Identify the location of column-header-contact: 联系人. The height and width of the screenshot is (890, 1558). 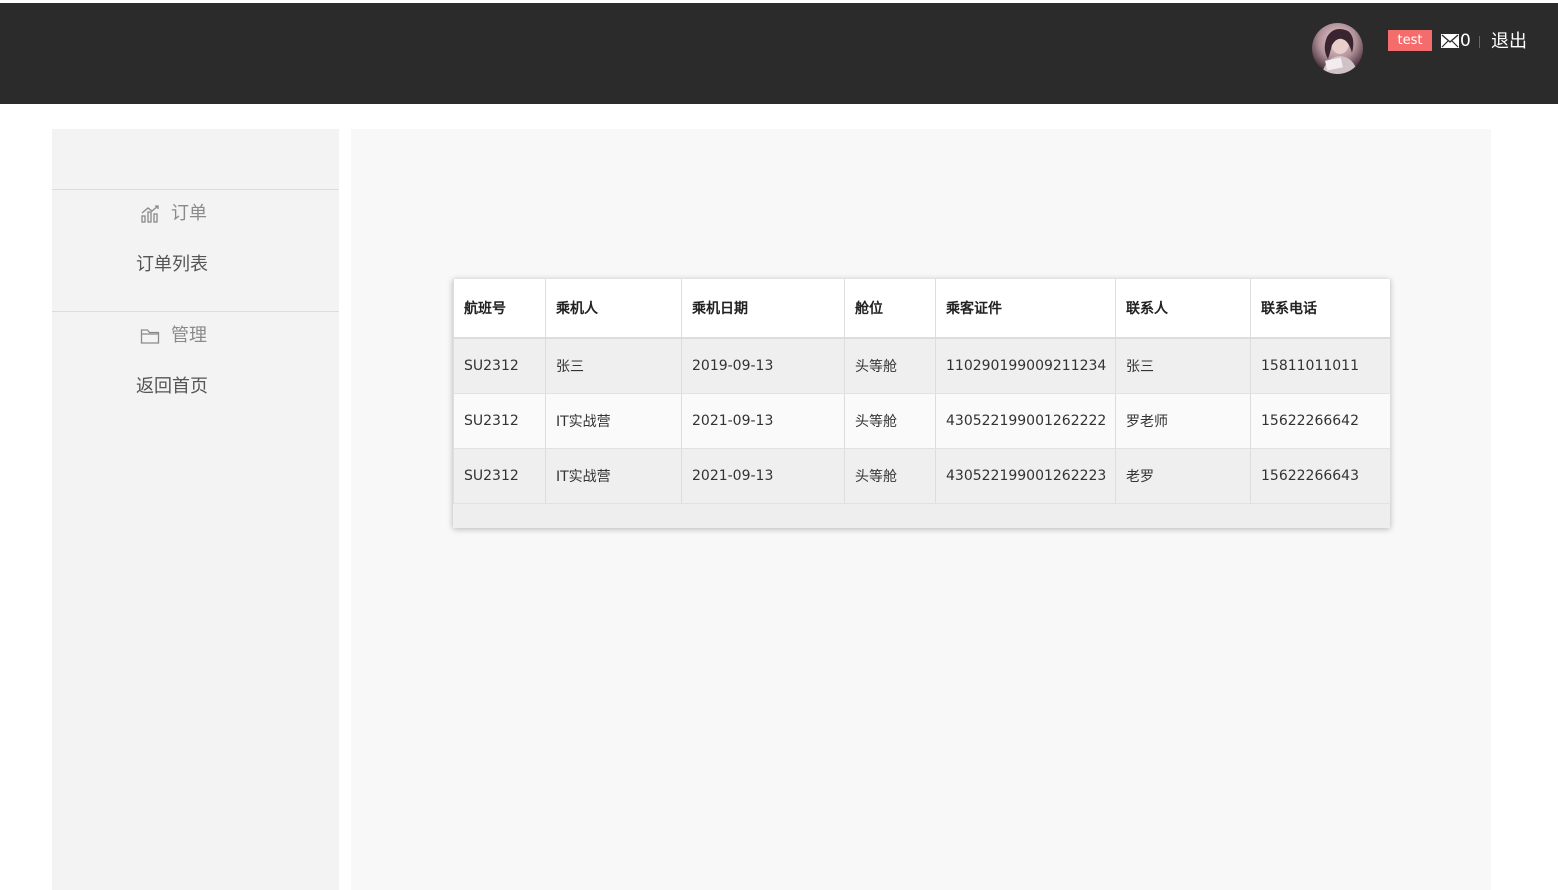
(1183, 309).